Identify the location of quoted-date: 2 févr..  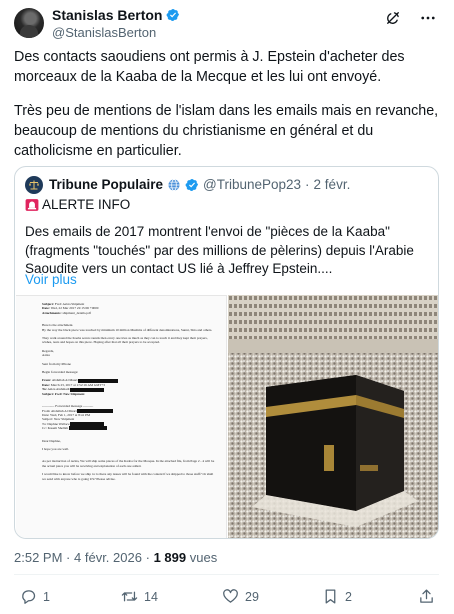
(332, 184).